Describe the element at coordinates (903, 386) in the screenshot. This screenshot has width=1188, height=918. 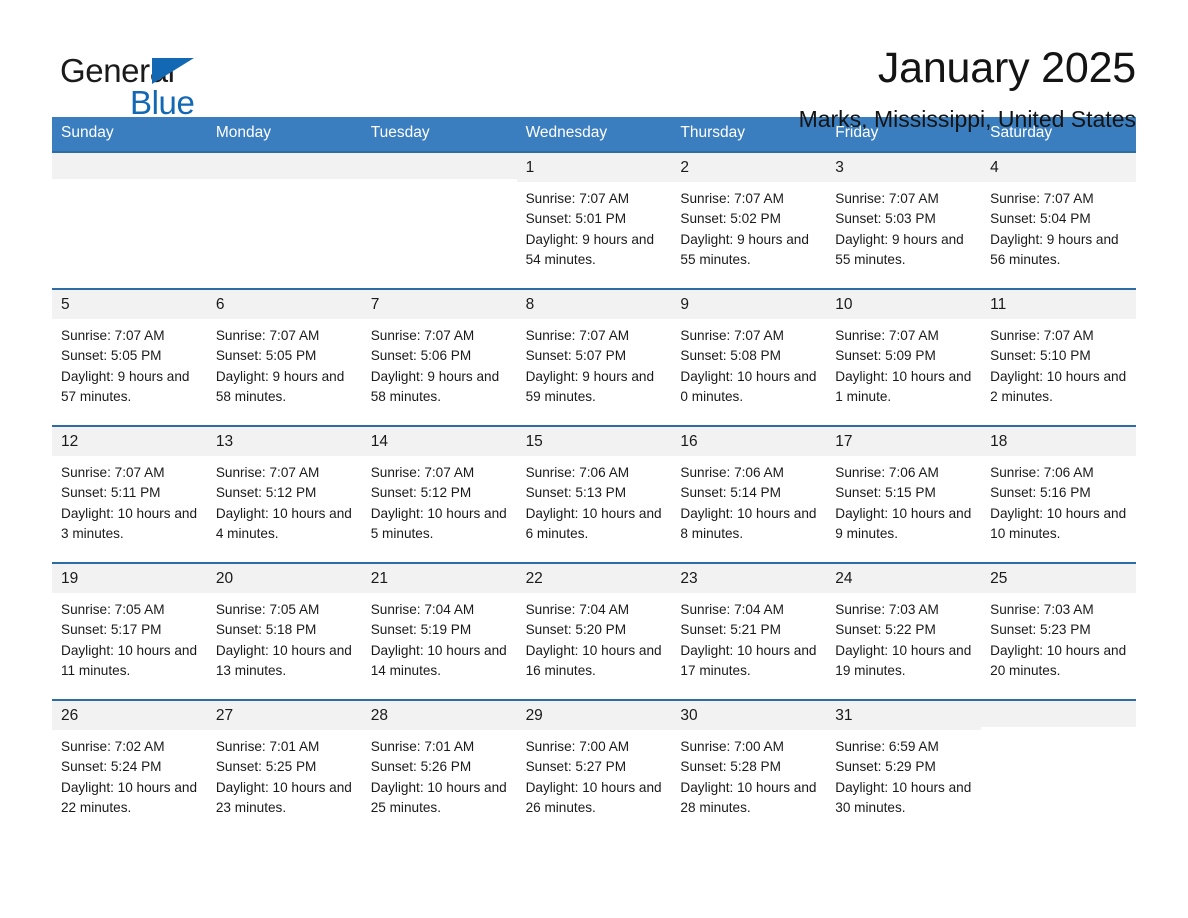
I see `daylight-text: Daylight: 10 hours and 1 minute.` at that location.